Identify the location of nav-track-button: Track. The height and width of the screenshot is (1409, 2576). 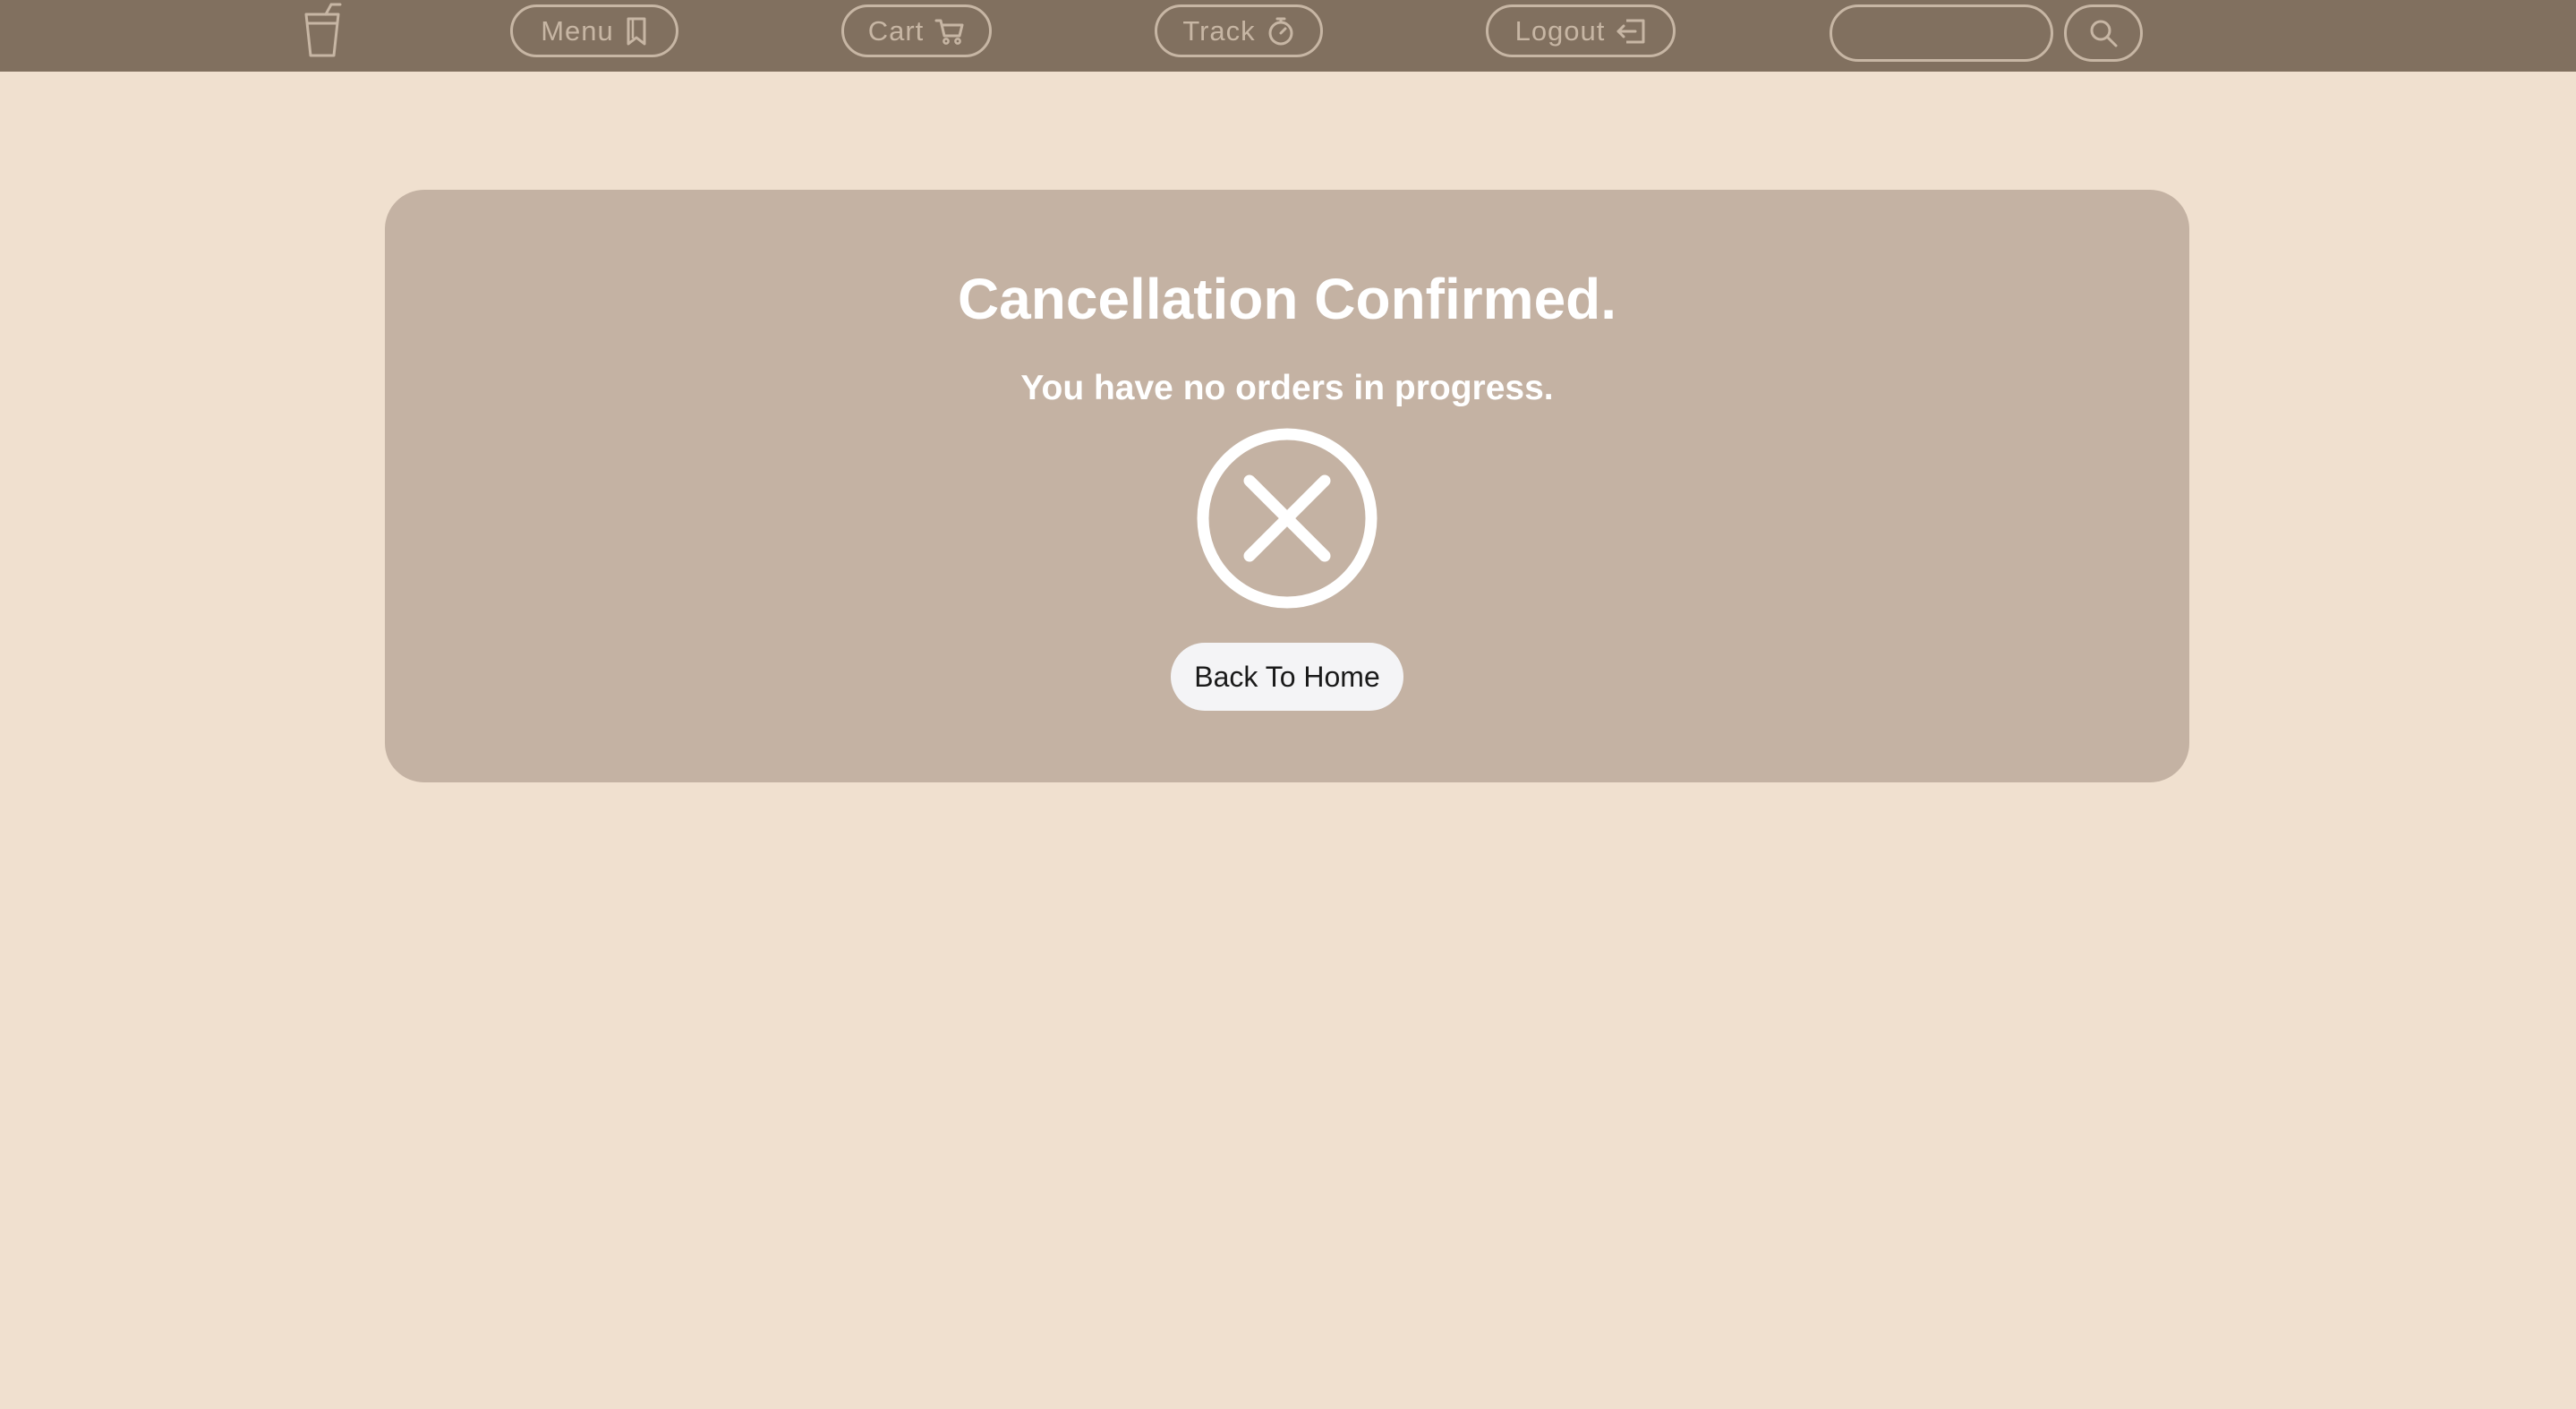
(1239, 31).